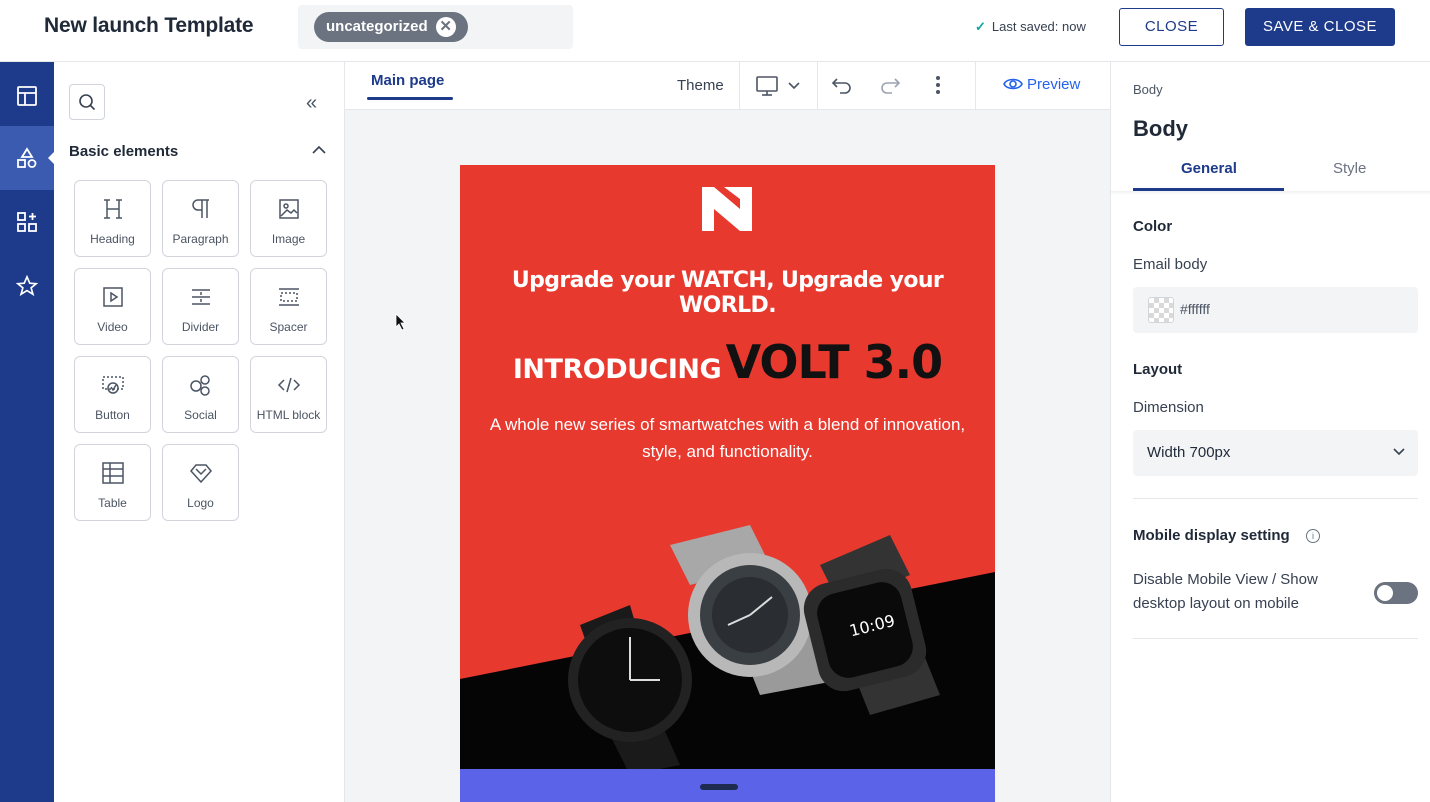  I want to click on image-icon, so click(289, 209).